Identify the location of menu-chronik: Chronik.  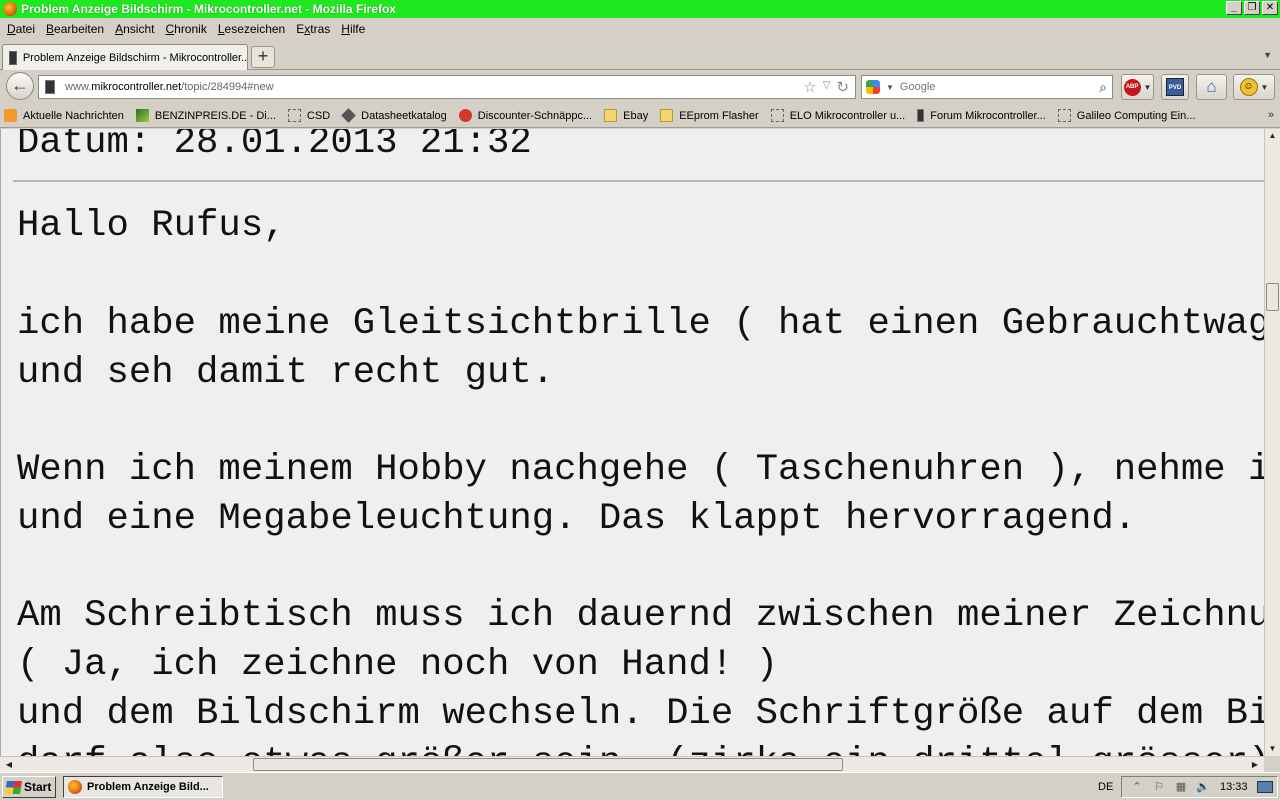
(185, 29).